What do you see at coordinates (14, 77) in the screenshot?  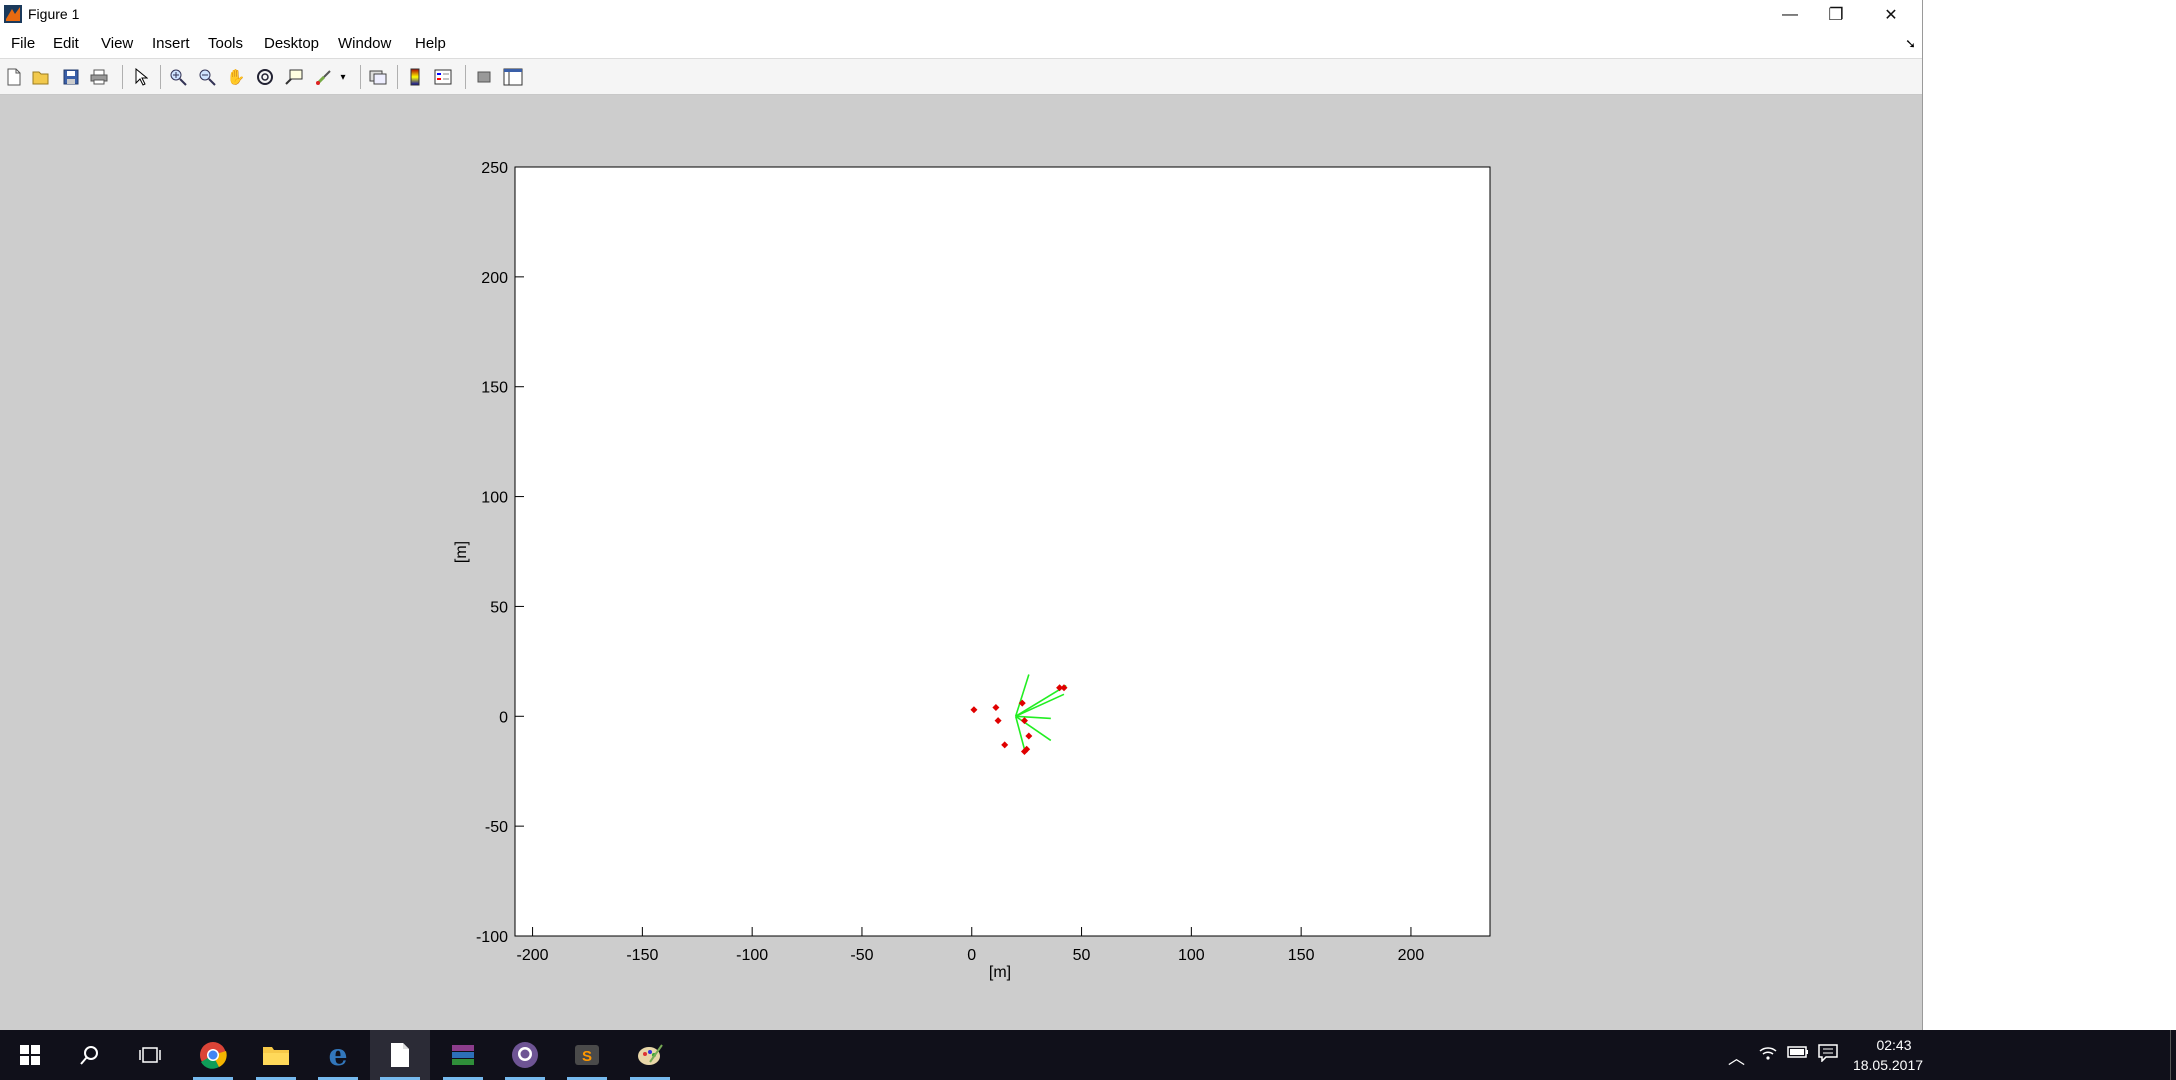 I see `new-figure-icon` at bounding box center [14, 77].